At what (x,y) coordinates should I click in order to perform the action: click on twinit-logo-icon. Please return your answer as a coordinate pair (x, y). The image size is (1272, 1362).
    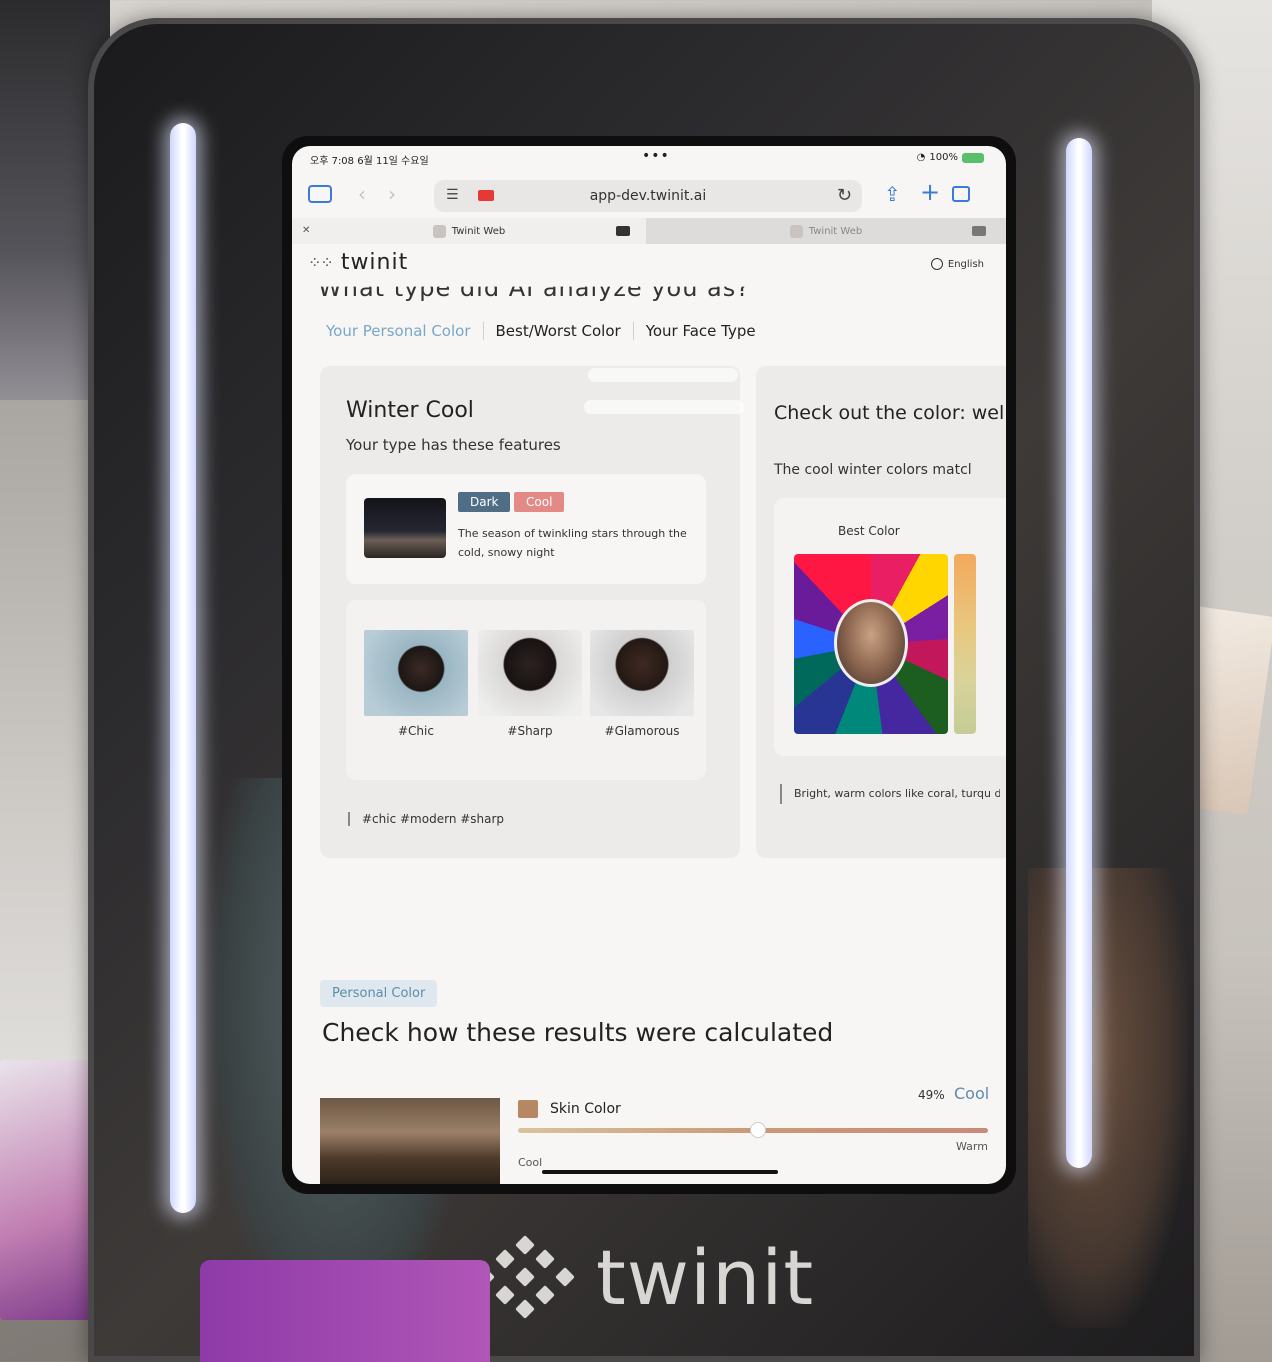
    Looking at the image, I should click on (526, 1276).